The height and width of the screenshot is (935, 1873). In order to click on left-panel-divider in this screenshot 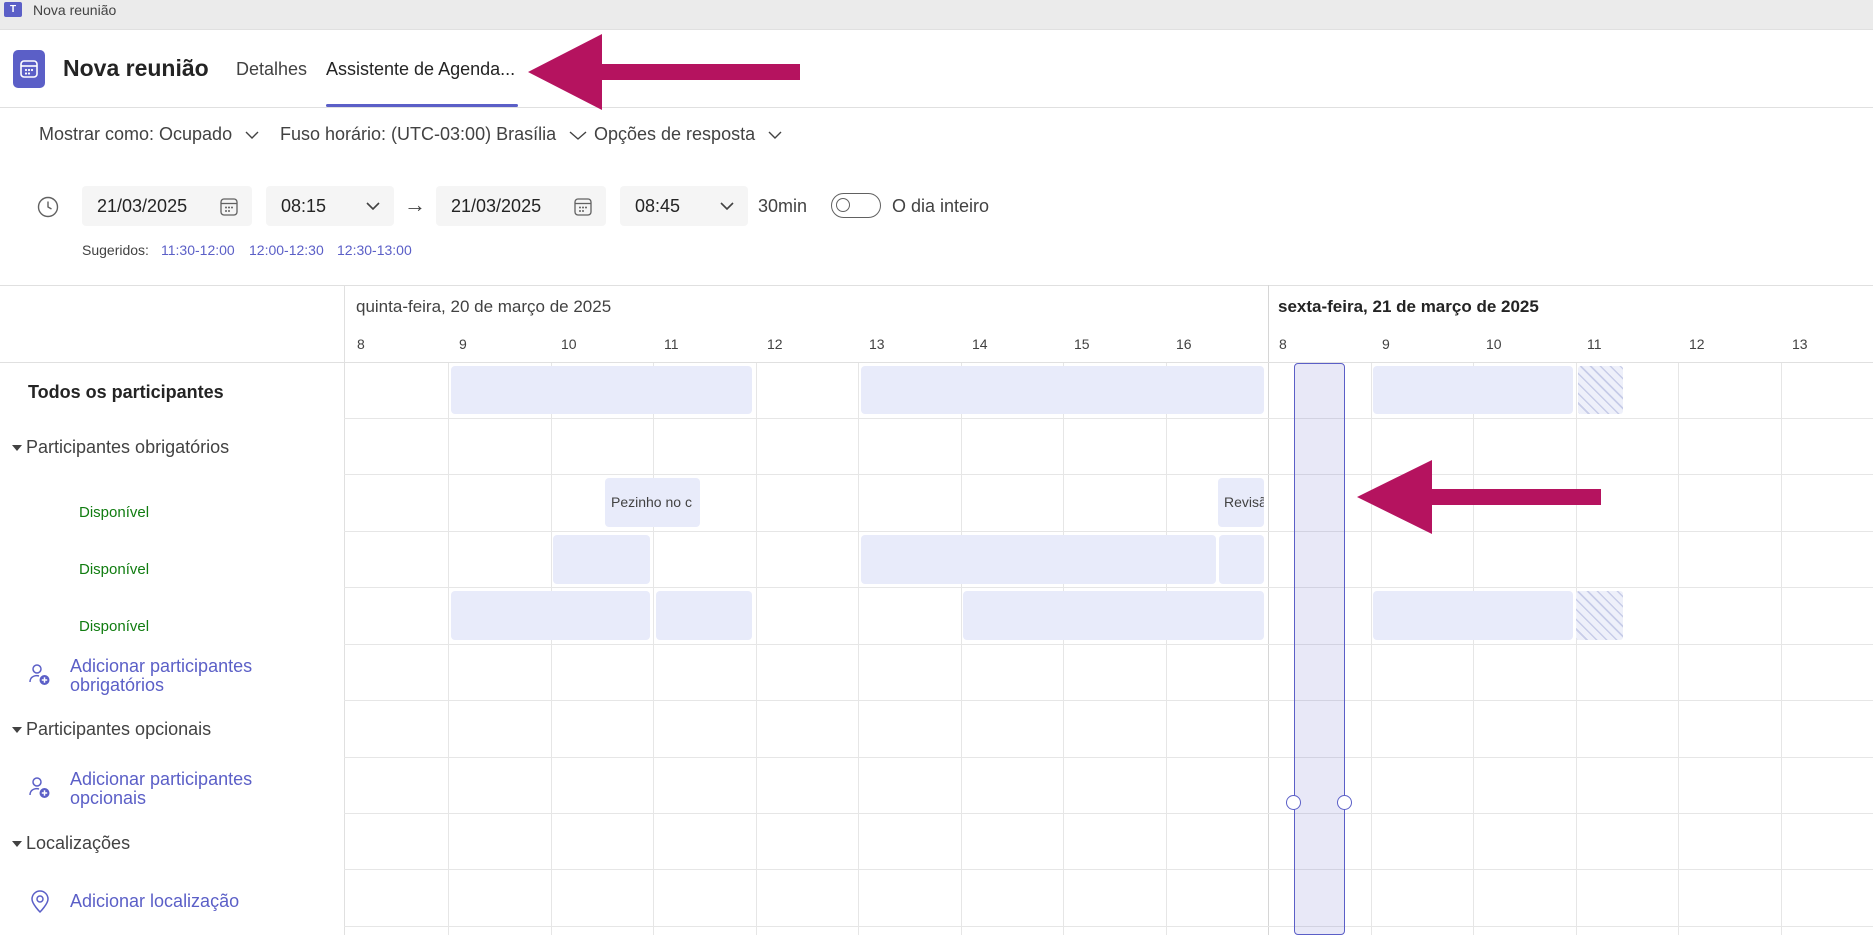, I will do `click(344, 610)`.